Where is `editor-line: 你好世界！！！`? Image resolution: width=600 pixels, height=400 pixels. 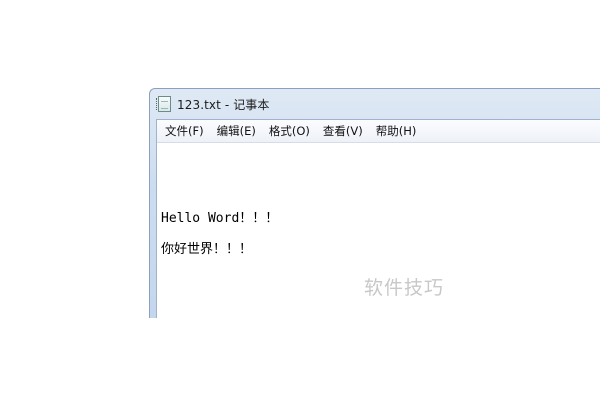
editor-line: 你好世界！！！ is located at coordinates (207, 249).